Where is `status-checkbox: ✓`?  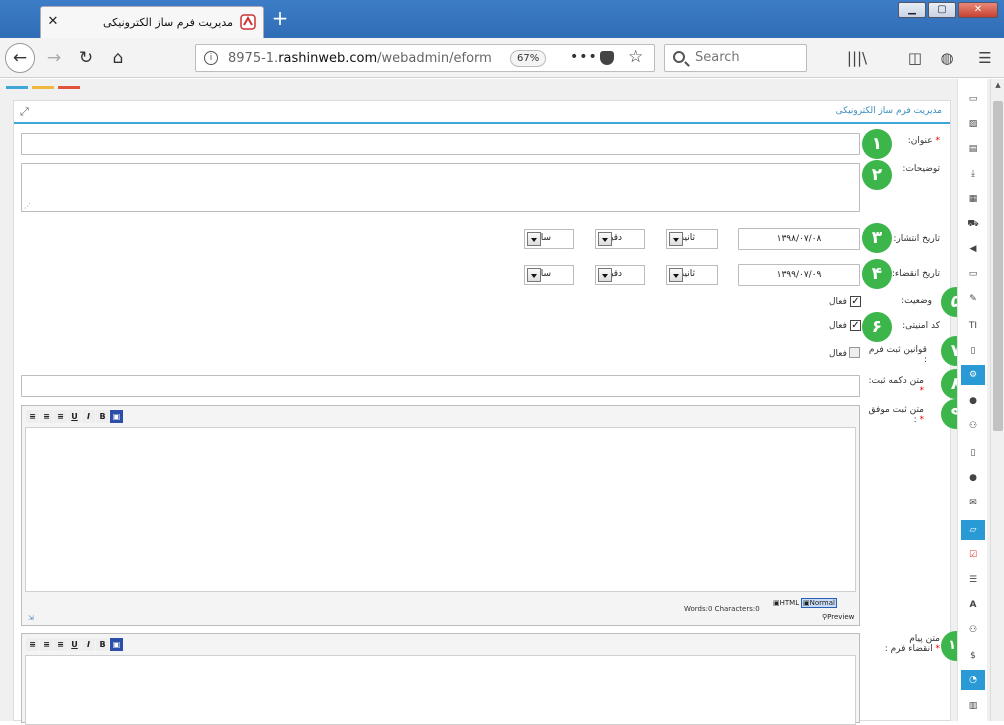 status-checkbox: ✓ is located at coordinates (855, 301).